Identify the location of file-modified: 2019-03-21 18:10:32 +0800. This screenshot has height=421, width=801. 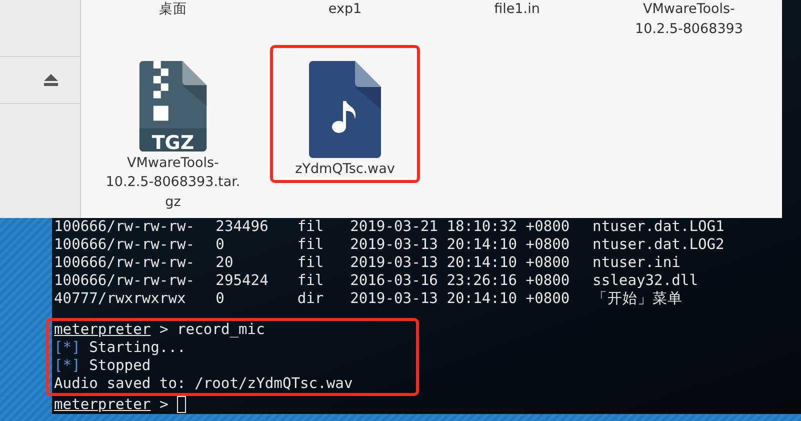
(460, 227).